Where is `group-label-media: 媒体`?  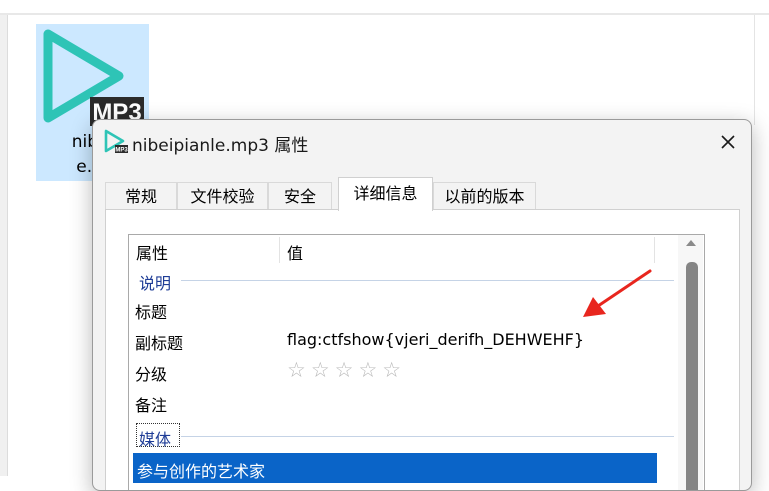
group-label-media: 媒体 is located at coordinates (155, 439).